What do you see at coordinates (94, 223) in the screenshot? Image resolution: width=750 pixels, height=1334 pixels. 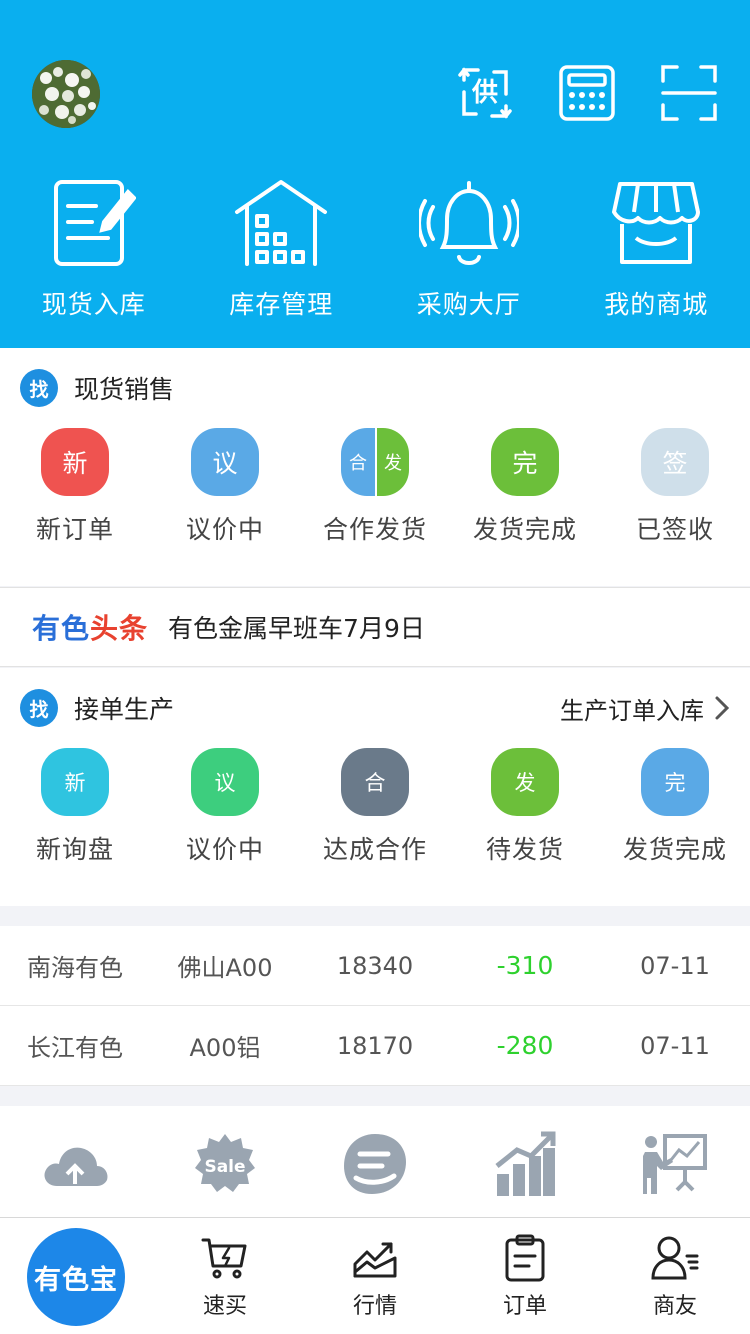 I see `document-edit-icon` at bounding box center [94, 223].